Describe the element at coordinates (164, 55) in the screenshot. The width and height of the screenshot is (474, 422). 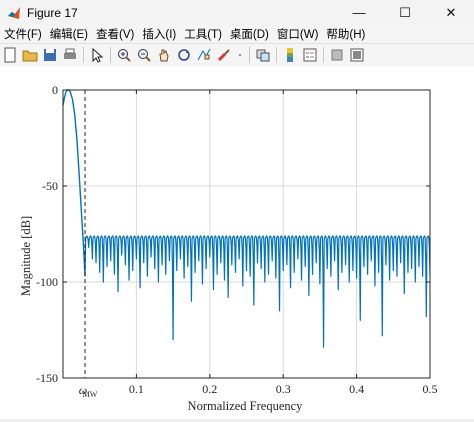
I see `pan-hand-icon` at that location.